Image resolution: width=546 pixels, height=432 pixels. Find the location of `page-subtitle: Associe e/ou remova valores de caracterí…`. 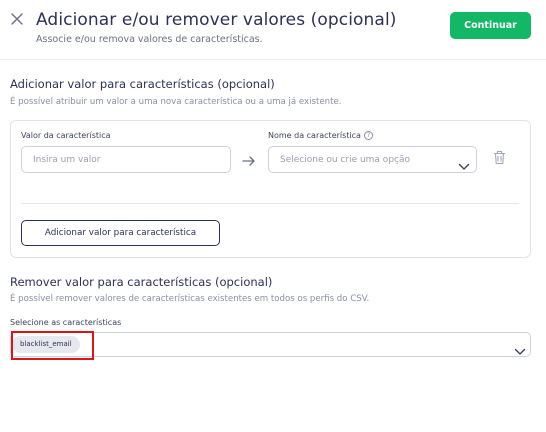

page-subtitle: Associe e/ou remova valores de caracterí… is located at coordinates (149, 39).